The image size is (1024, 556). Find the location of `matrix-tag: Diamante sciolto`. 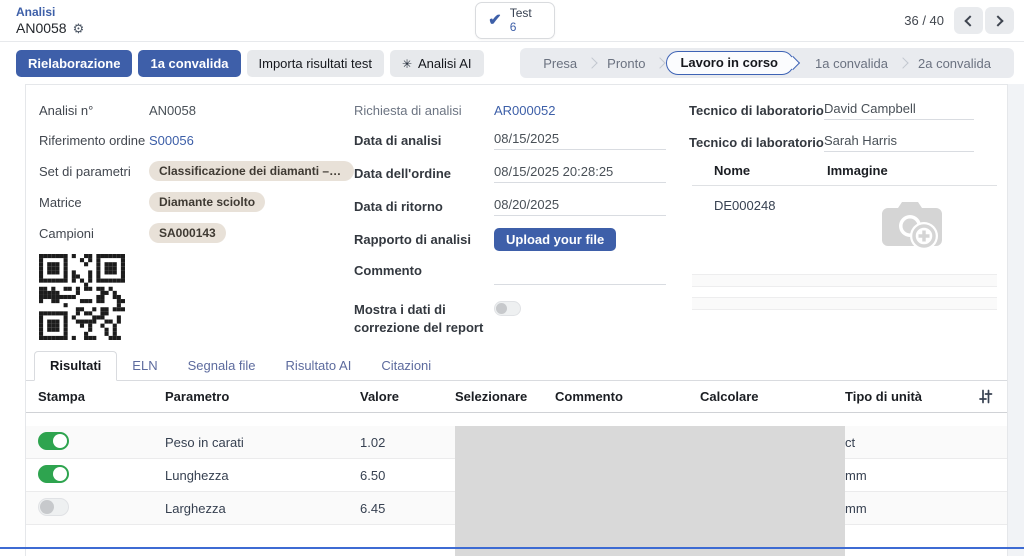

matrix-tag: Diamante sciolto is located at coordinates (207, 202).